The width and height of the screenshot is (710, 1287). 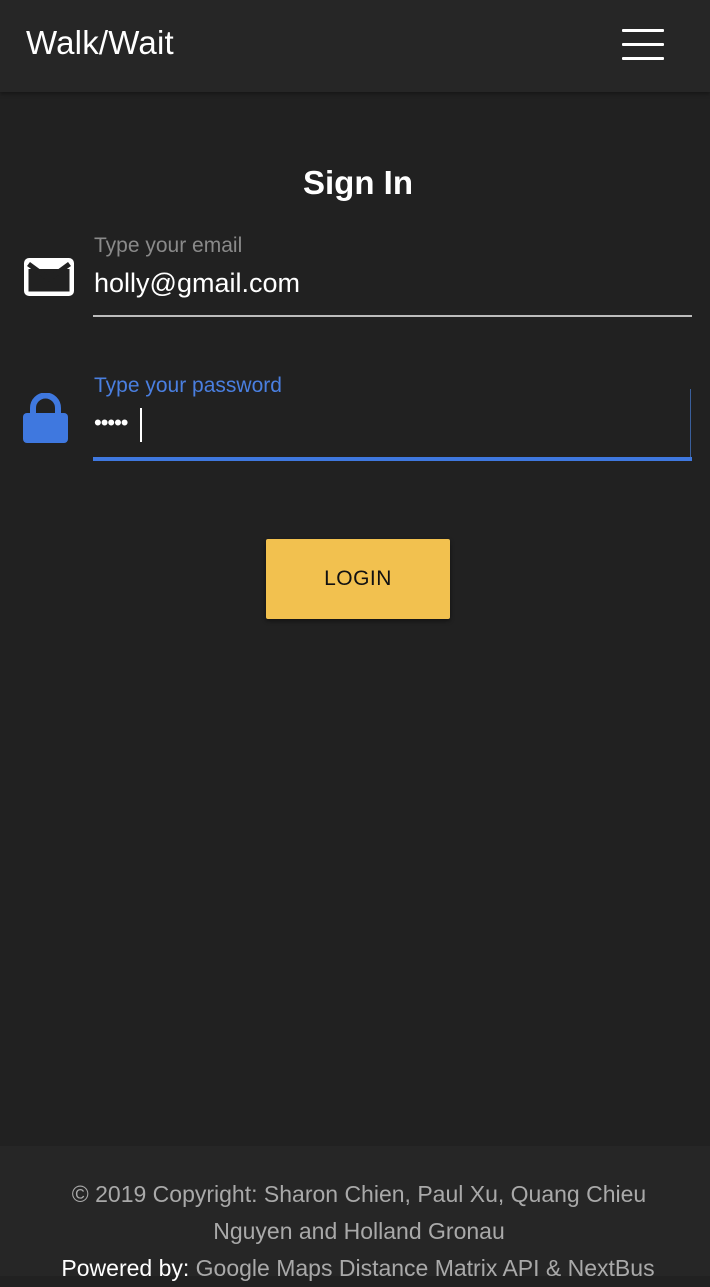 I want to click on email-label: Type your email, so click(x=168, y=245).